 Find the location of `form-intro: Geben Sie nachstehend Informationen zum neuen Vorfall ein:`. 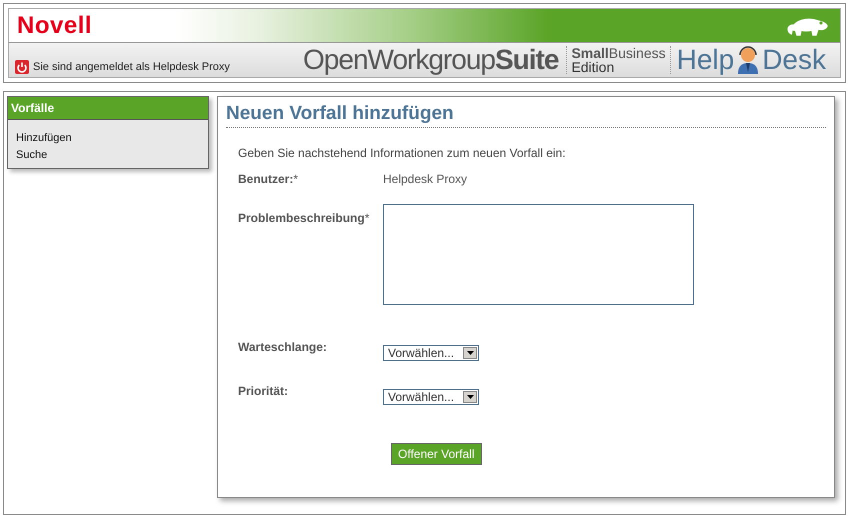

form-intro: Geben Sie nachstehend Informationen zum neuen Vorfall ein: is located at coordinates (402, 153).